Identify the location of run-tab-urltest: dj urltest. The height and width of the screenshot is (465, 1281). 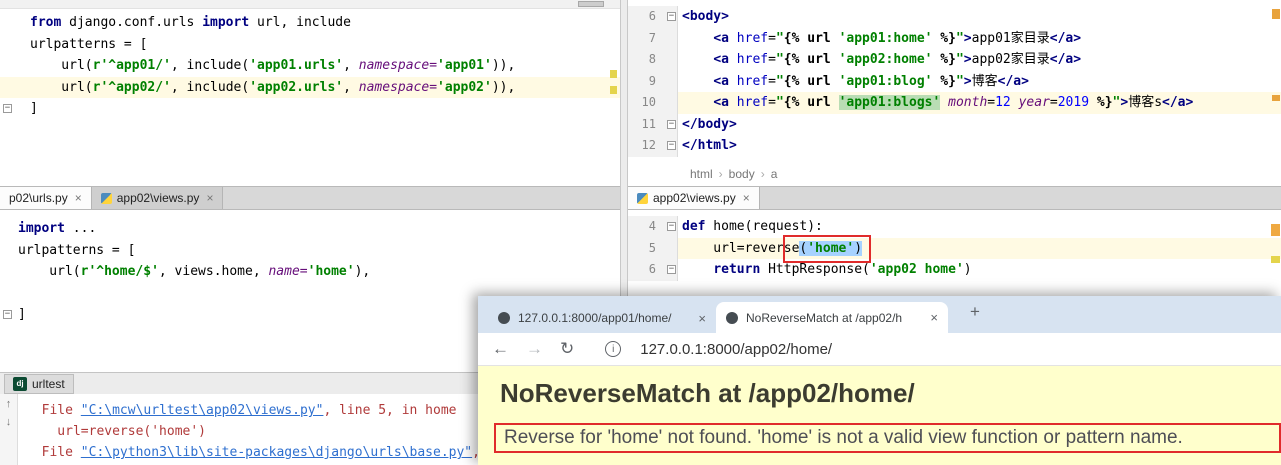
(39, 383).